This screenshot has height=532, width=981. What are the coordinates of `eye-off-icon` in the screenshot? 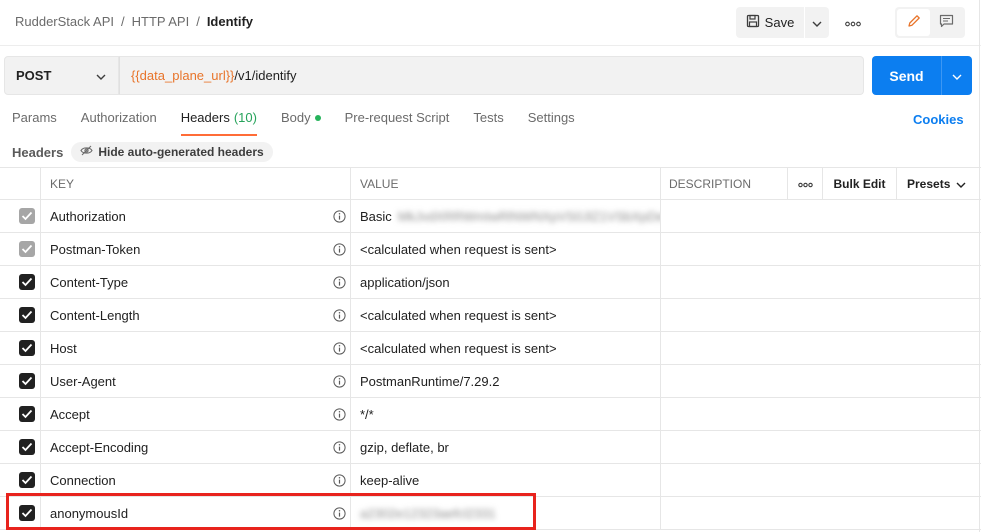 It's located at (86, 152).